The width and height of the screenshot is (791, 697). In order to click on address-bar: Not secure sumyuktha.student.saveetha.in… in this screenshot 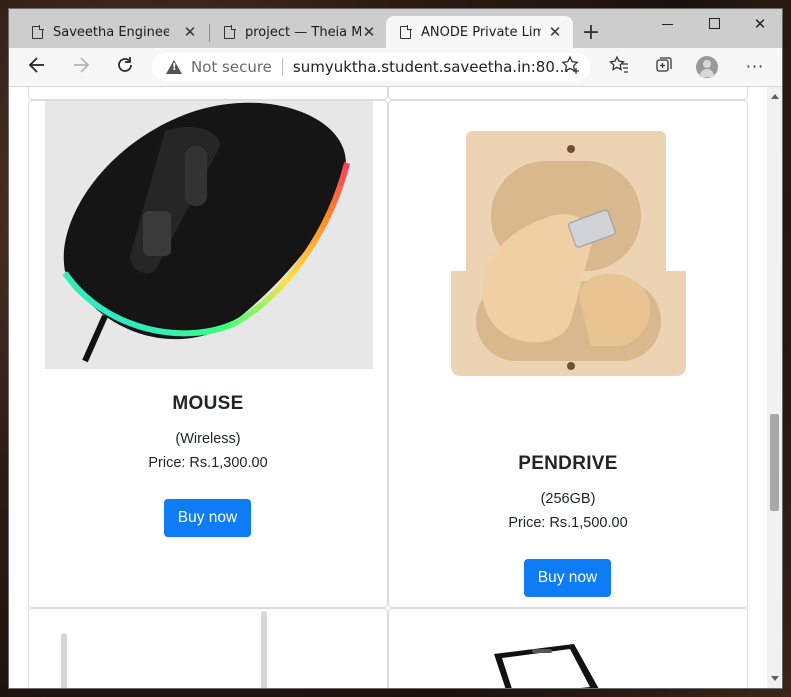, I will do `click(371, 67)`.